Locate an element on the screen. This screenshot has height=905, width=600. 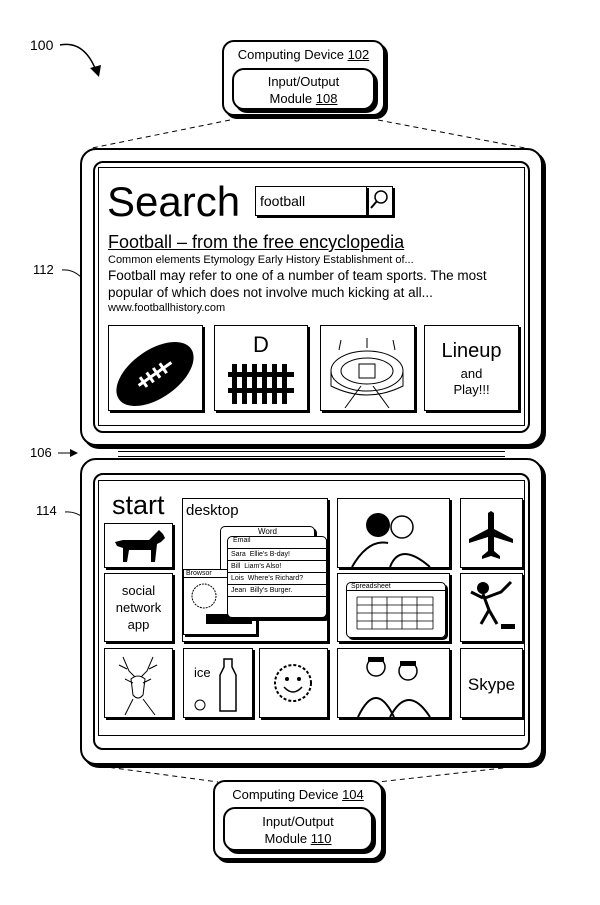
email-row: Jean Billy's Burger. is located at coordinates (277, 591).